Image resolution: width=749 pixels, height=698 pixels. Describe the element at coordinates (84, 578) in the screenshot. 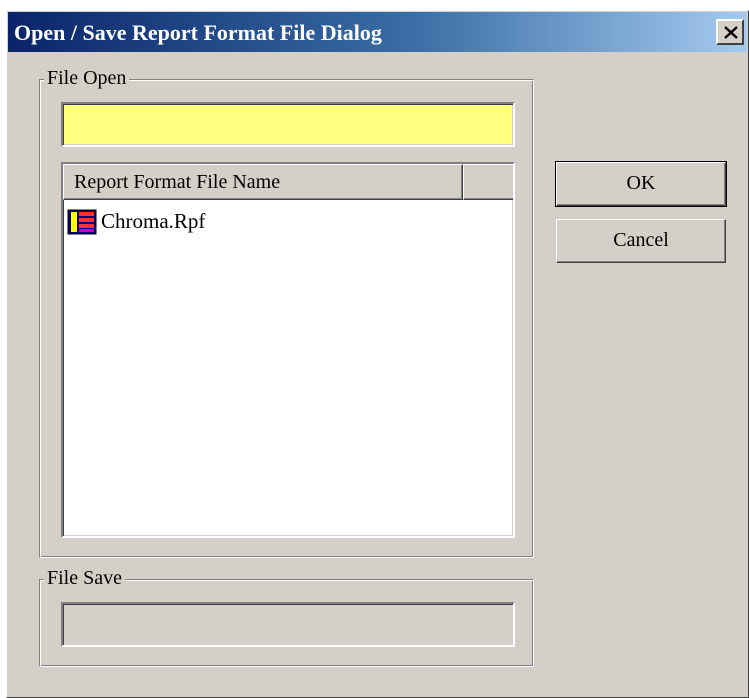

I see `file-save-legend: File Save` at that location.